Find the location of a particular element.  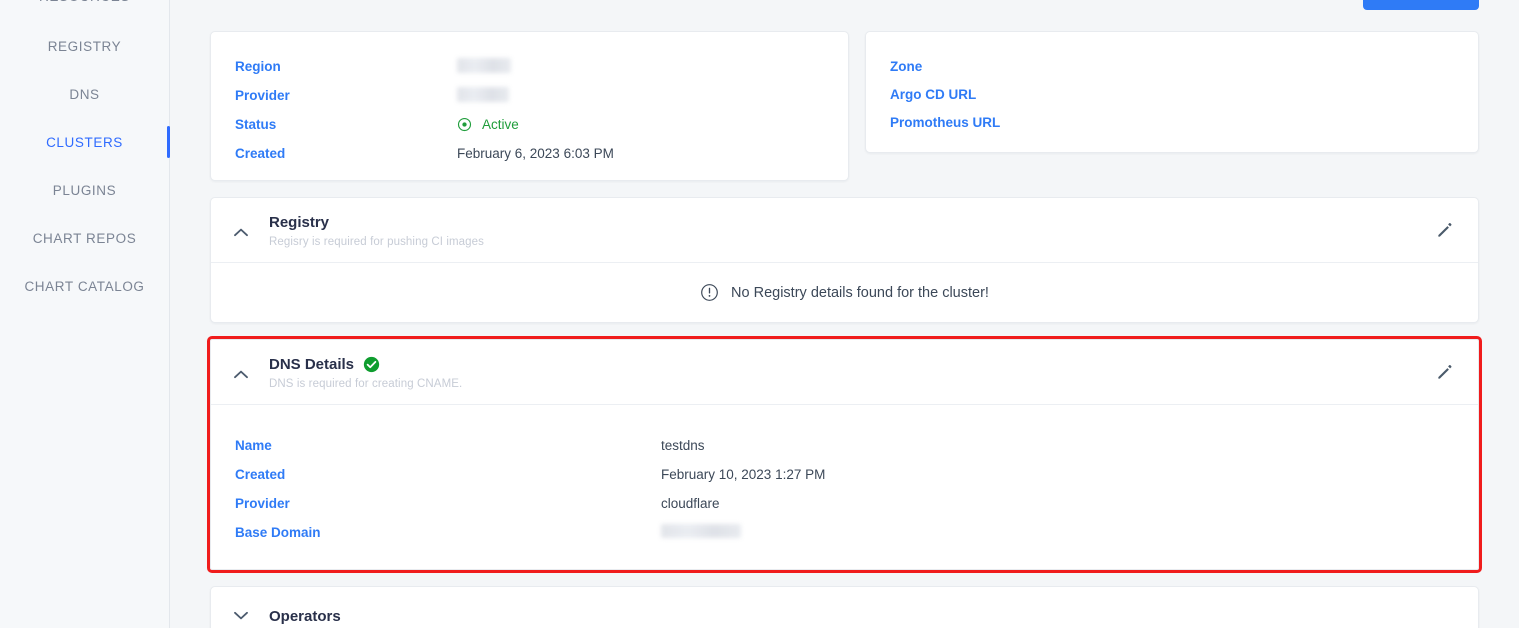

sidebar-item-label: DNS is located at coordinates (84, 94).